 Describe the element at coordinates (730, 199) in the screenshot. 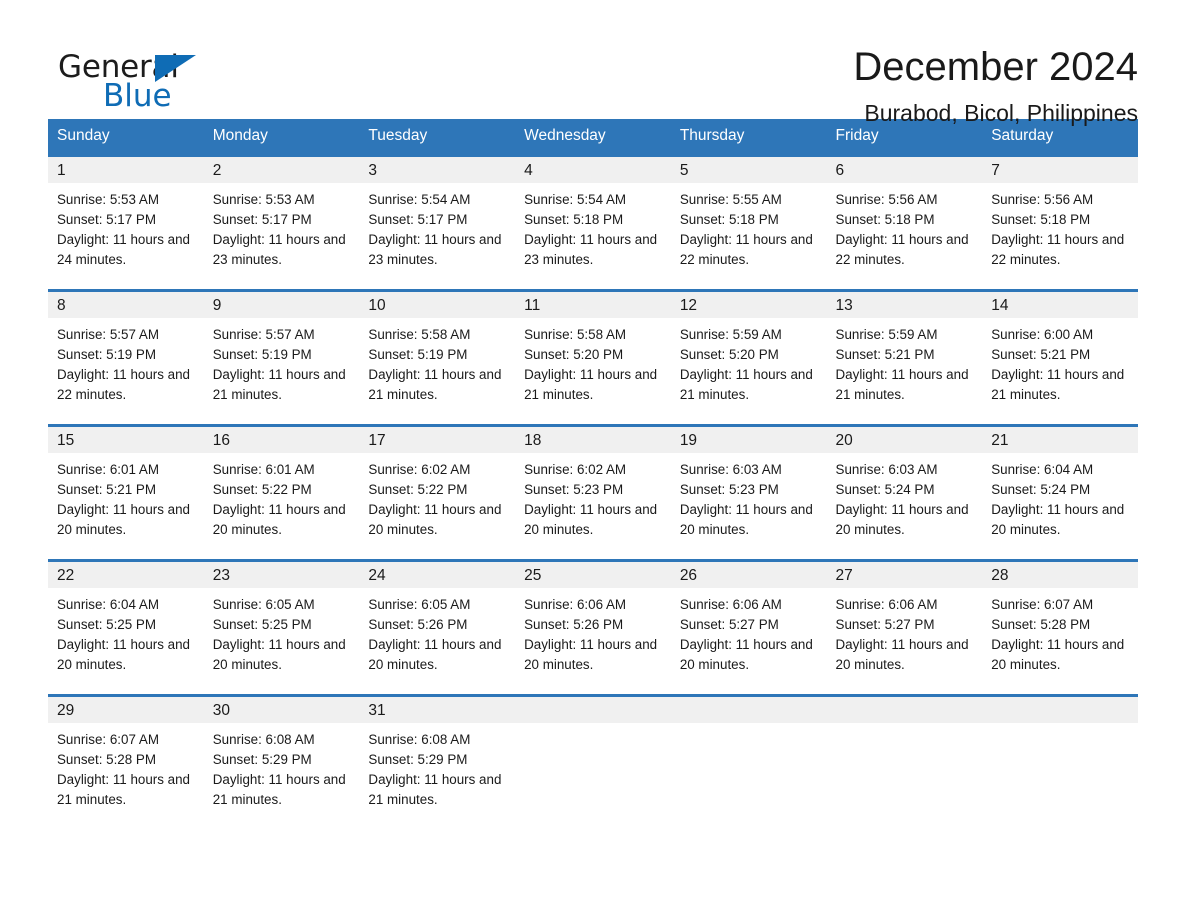

I see `sunrise-text: Sunrise: 5:55 AM` at that location.